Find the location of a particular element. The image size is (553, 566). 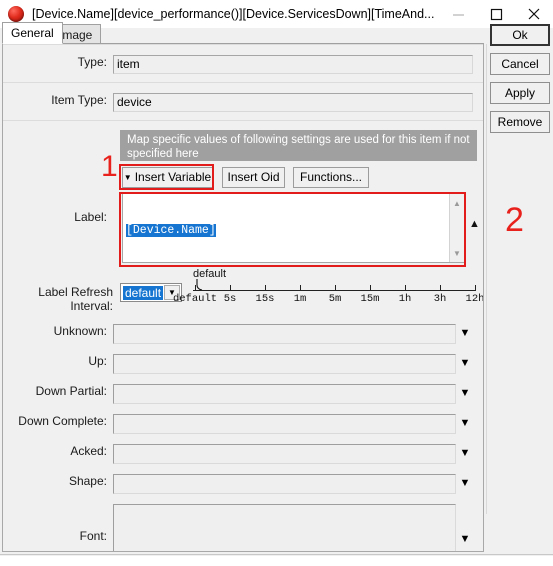

slider-tick-label: 1h is located at coordinates (405, 299).